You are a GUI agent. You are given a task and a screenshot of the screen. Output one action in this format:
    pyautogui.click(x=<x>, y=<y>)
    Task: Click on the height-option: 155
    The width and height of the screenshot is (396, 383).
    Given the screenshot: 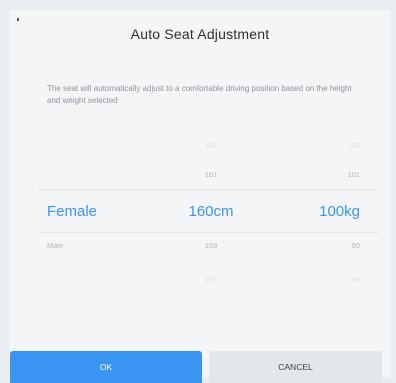 What is the action you would take?
    pyautogui.click(x=211, y=279)
    